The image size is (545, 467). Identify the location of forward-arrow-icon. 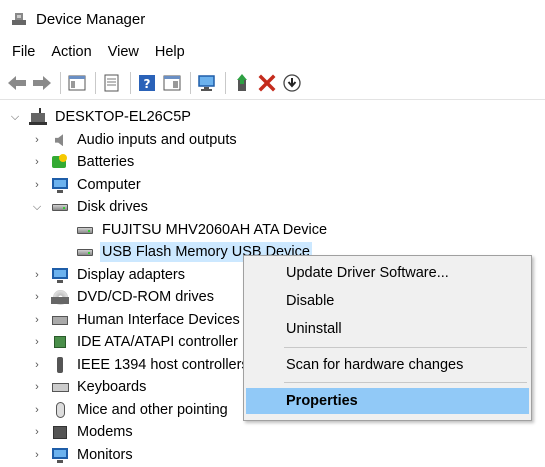
(42, 83).